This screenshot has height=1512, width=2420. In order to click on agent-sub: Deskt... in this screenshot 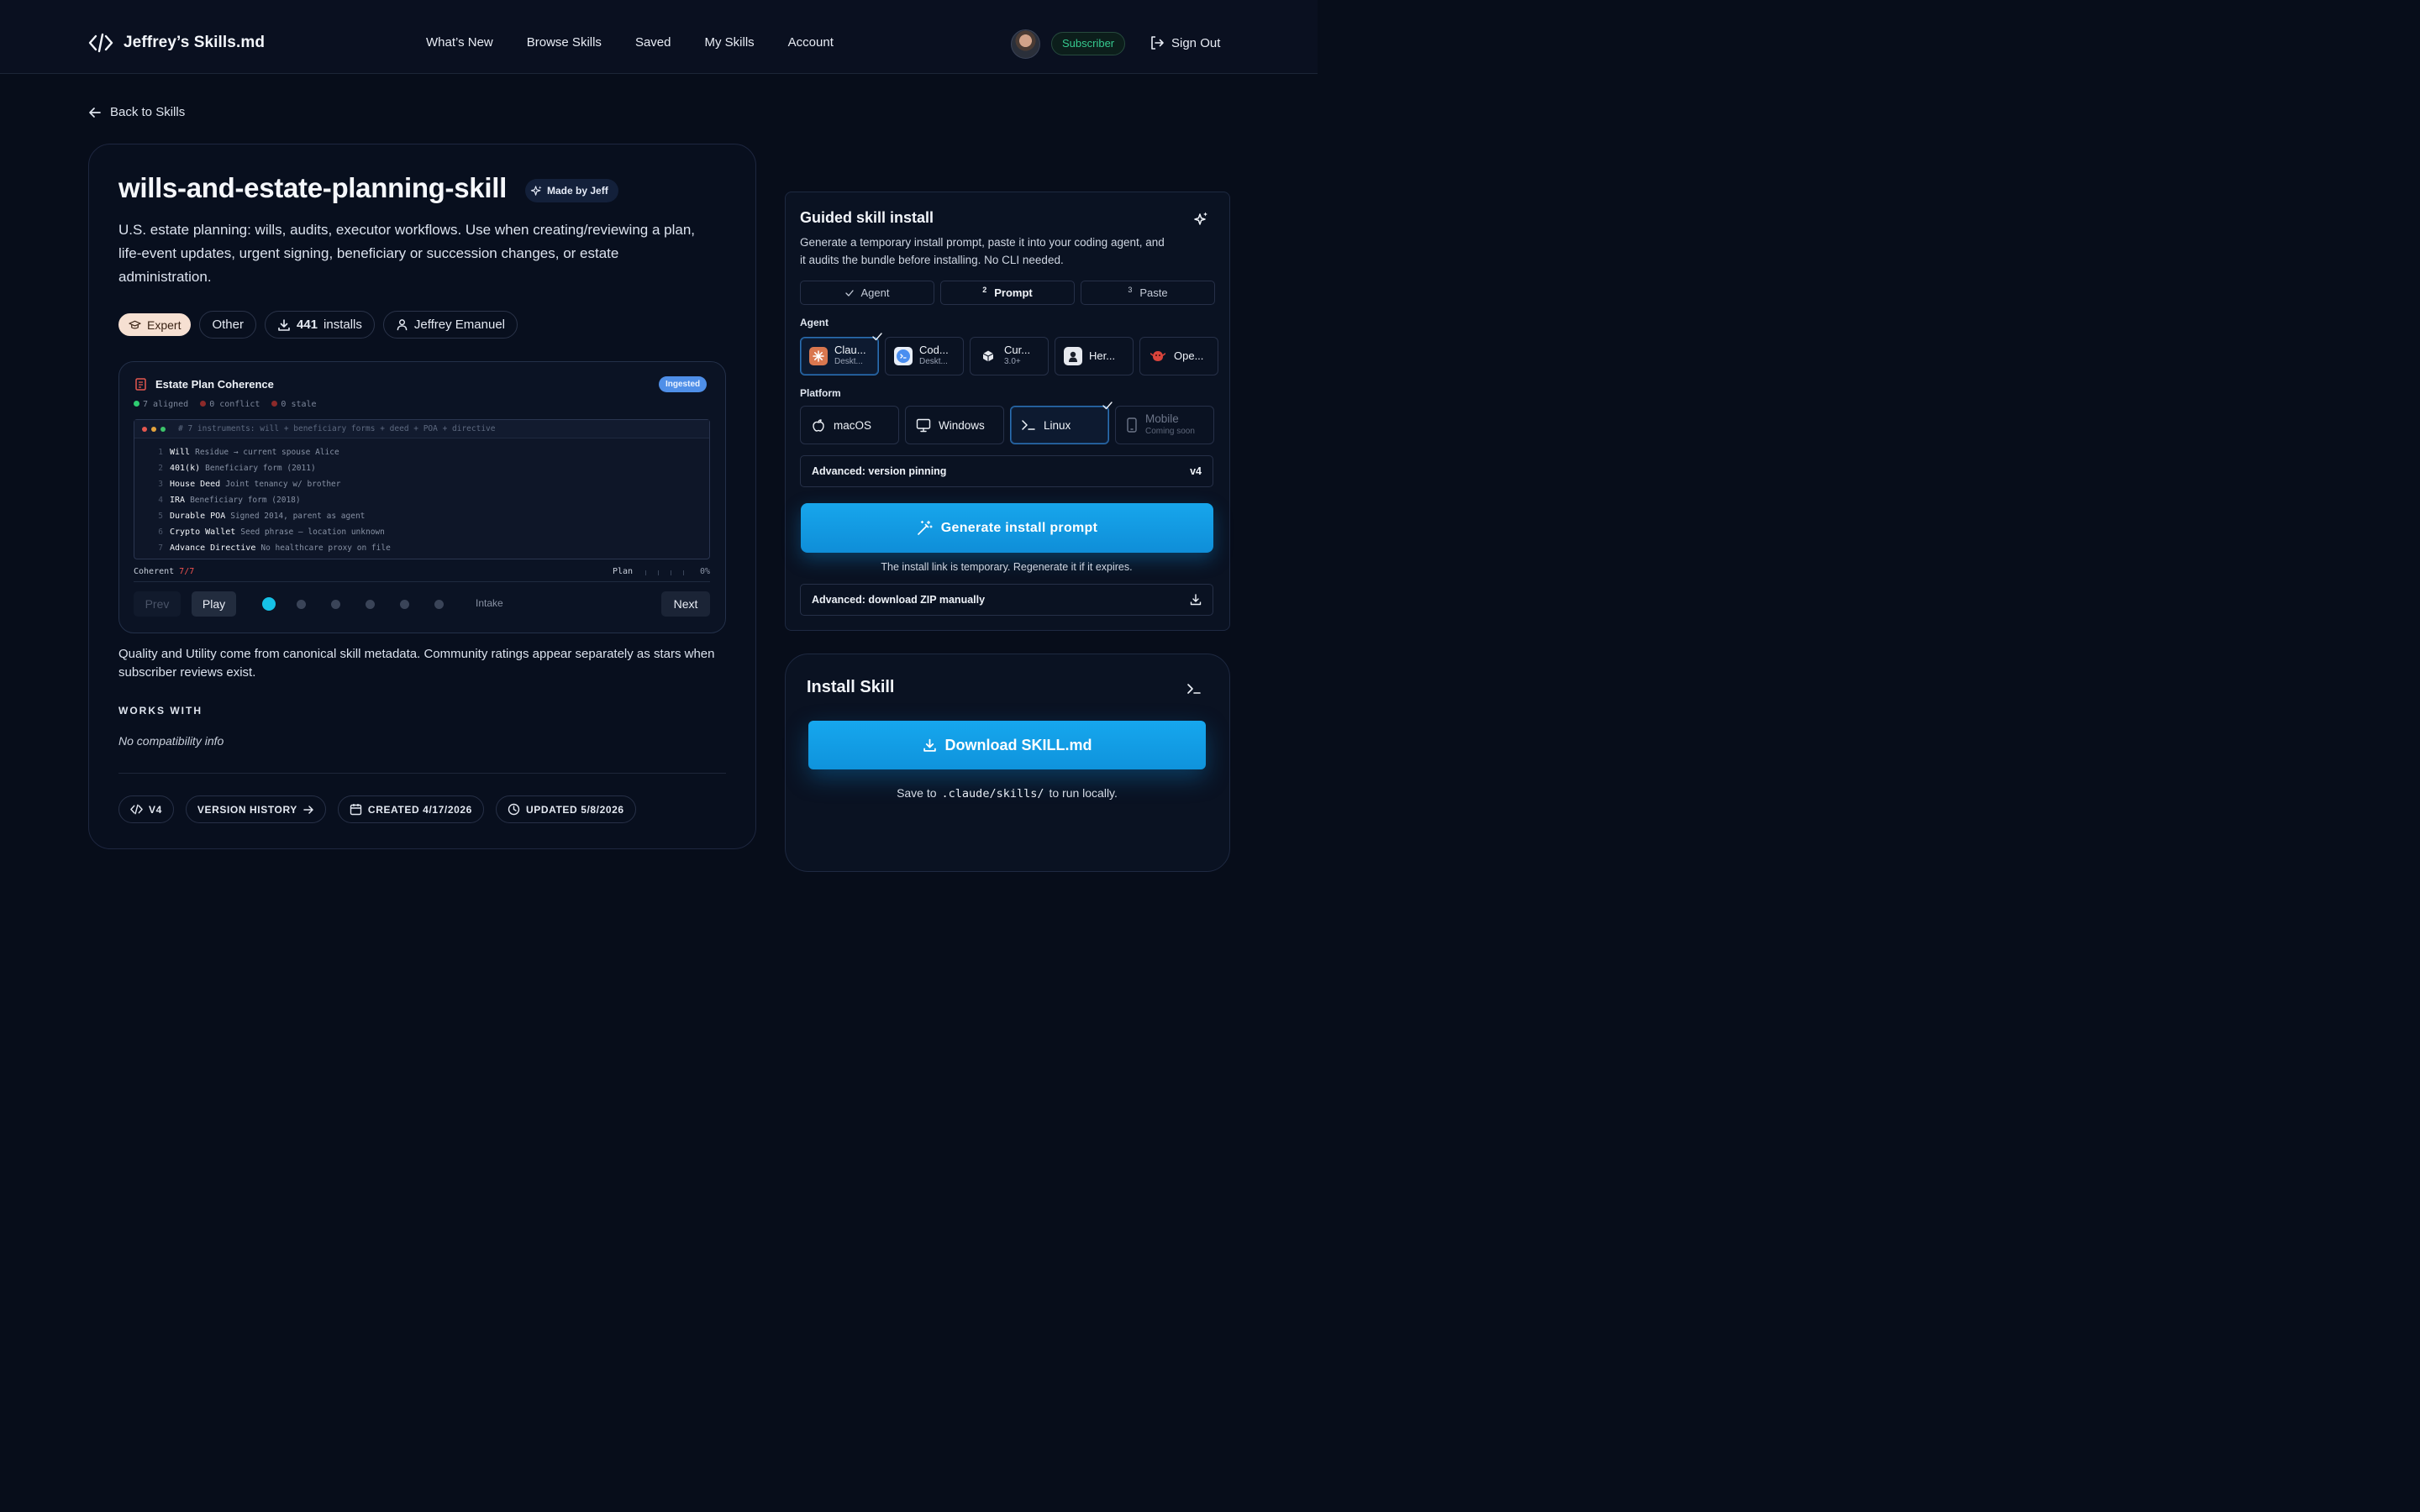, I will do `click(848, 361)`.